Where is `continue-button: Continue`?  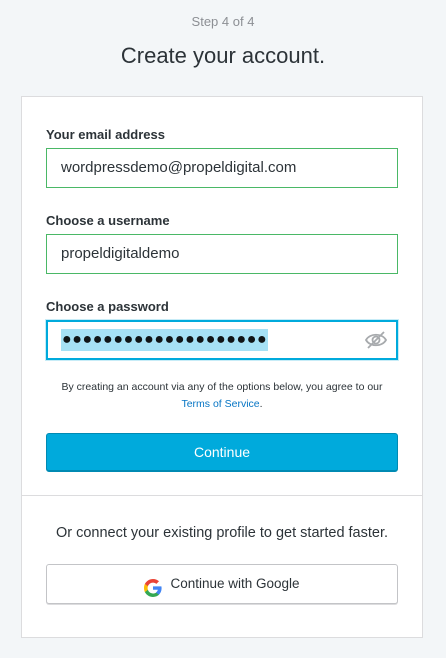 continue-button: Continue is located at coordinates (222, 452).